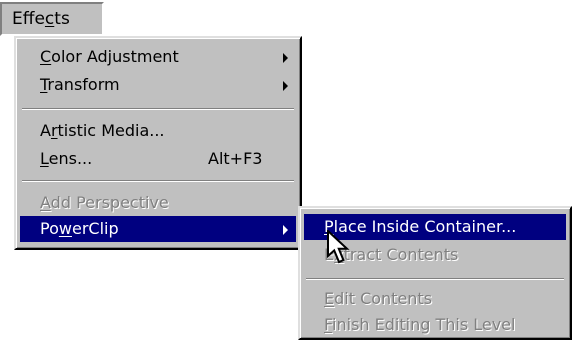  What do you see at coordinates (401, 254) in the screenshot?
I see `menu-item-label: tract Contents` at bounding box center [401, 254].